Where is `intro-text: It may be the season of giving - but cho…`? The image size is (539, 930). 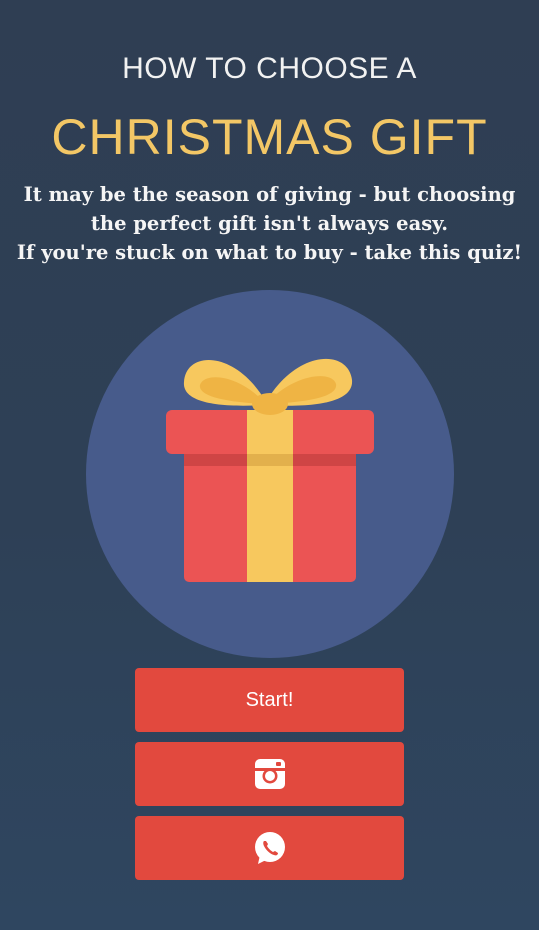
intro-text: It may be the season of giving - but cho… is located at coordinates (269, 223).